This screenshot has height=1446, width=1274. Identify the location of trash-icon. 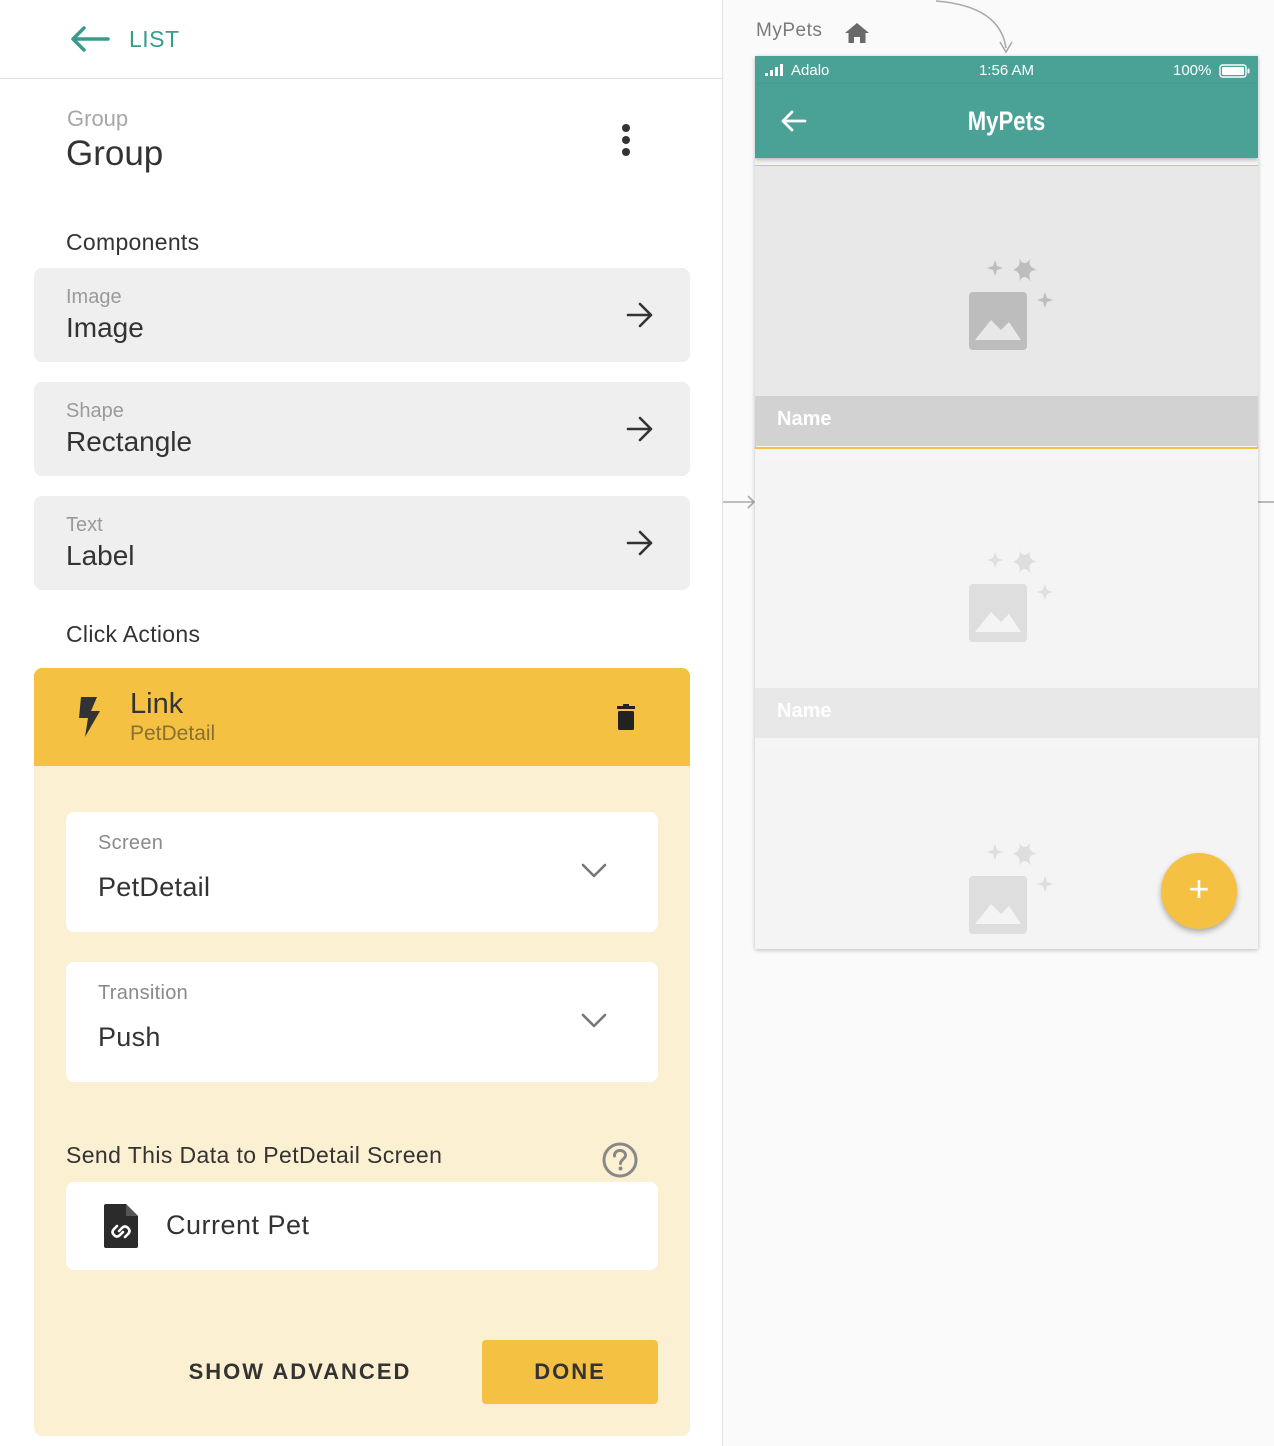
(626, 717).